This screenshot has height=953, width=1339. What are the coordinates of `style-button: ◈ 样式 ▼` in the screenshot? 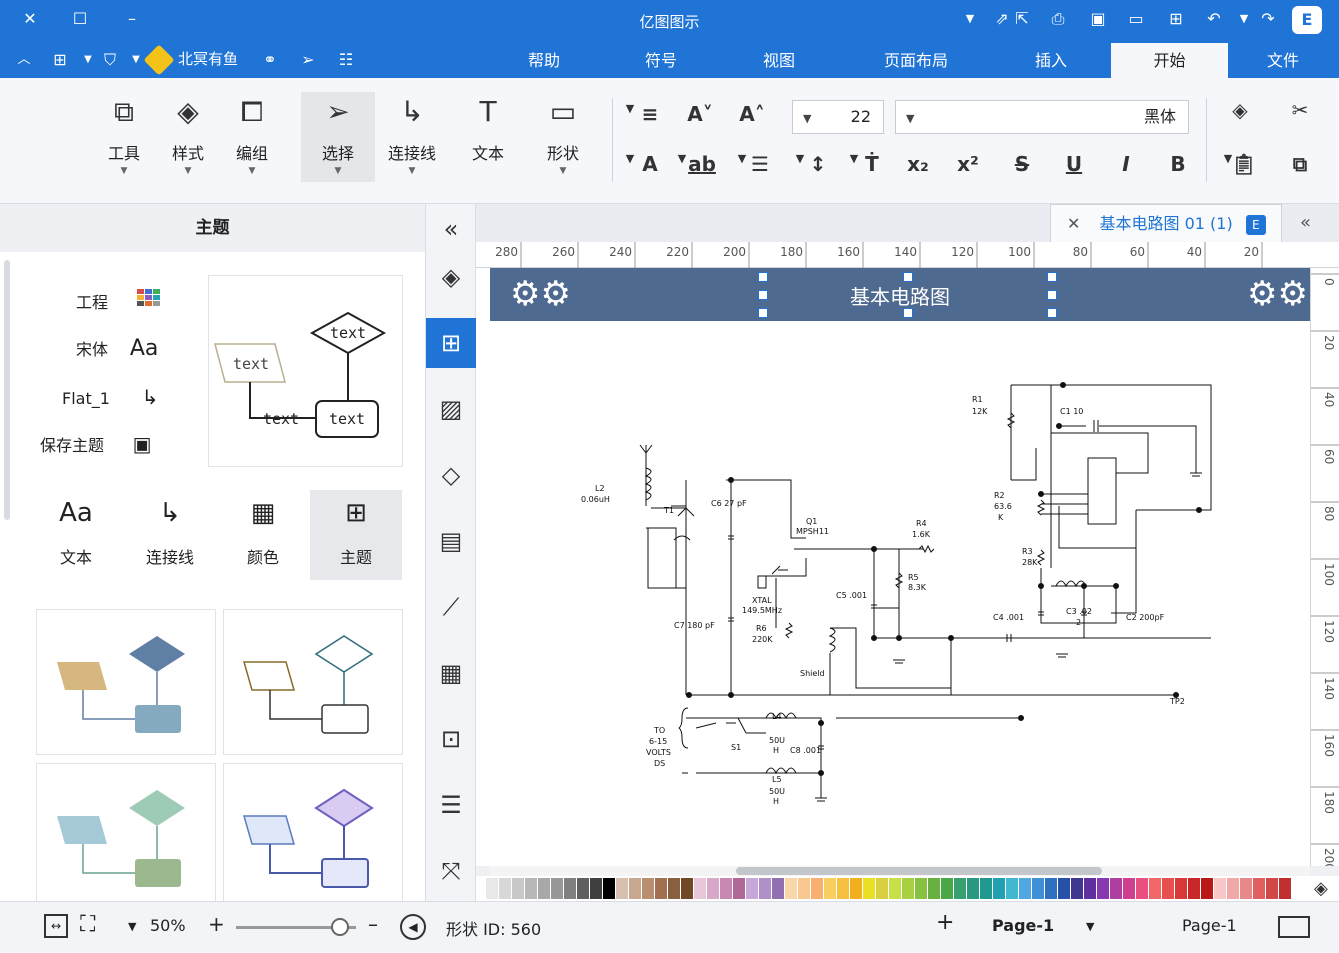 It's located at (188, 137).